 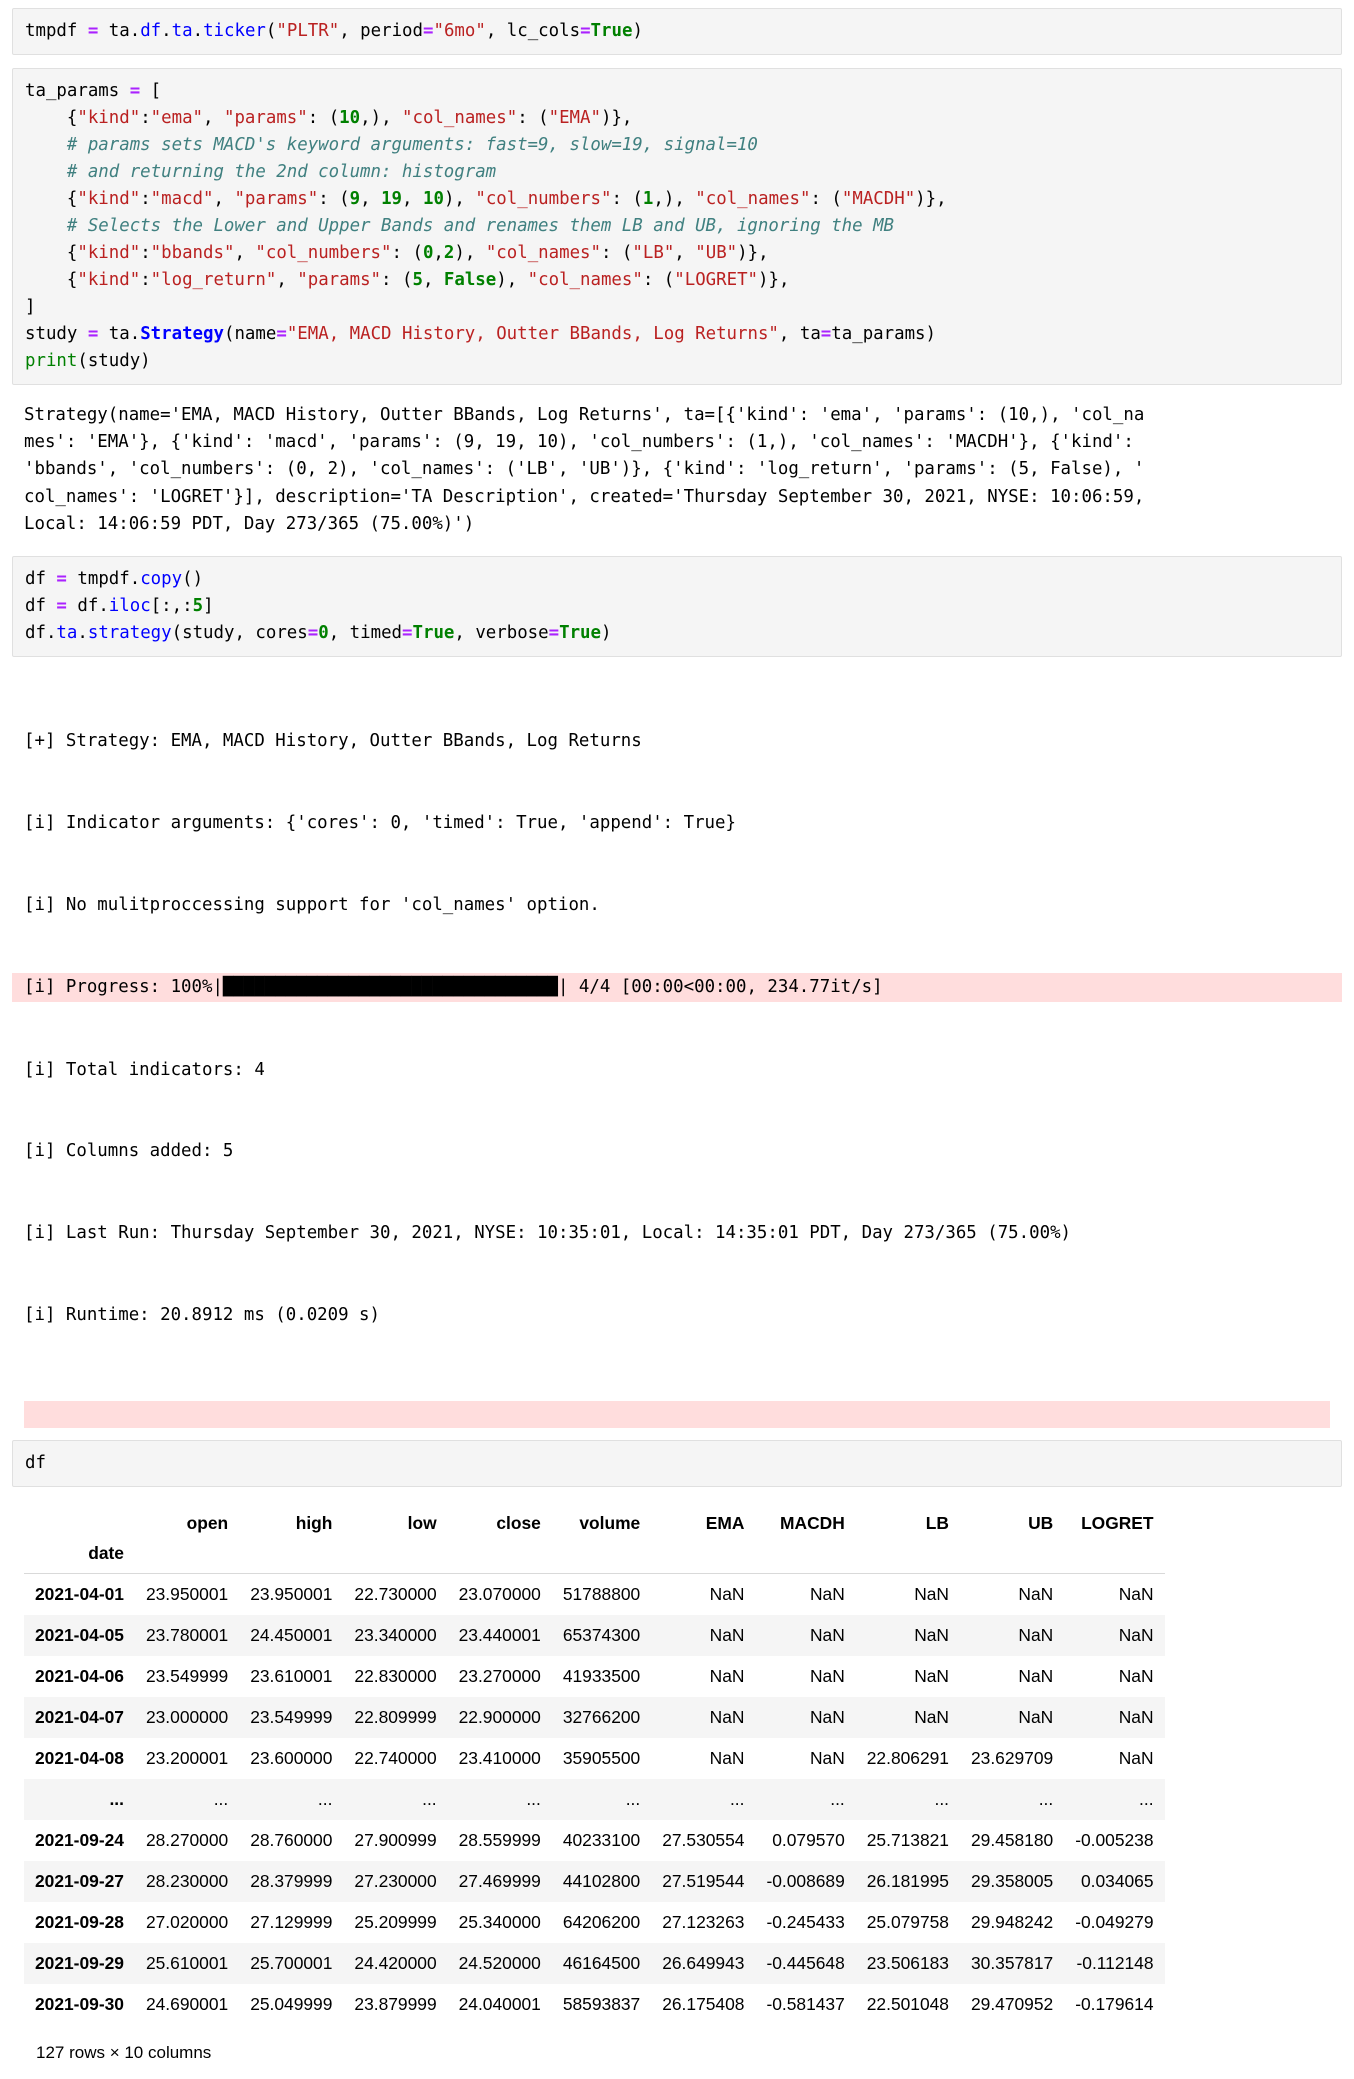 What do you see at coordinates (291, 1840) in the screenshot?
I see `dataframe-cell: 28.760000` at bounding box center [291, 1840].